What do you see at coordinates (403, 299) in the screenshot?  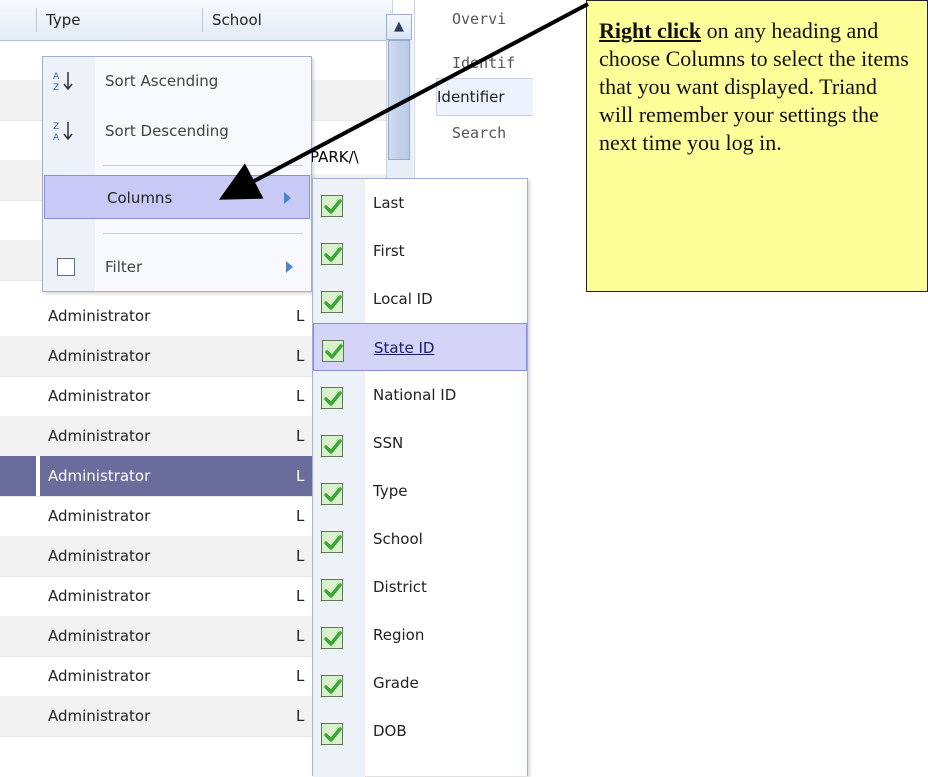 I see `column-option-label: Local ID` at bounding box center [403, 299].